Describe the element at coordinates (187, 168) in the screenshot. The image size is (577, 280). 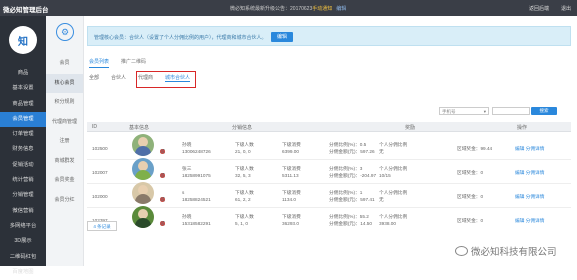
I see `row-name: 张三` at that location.